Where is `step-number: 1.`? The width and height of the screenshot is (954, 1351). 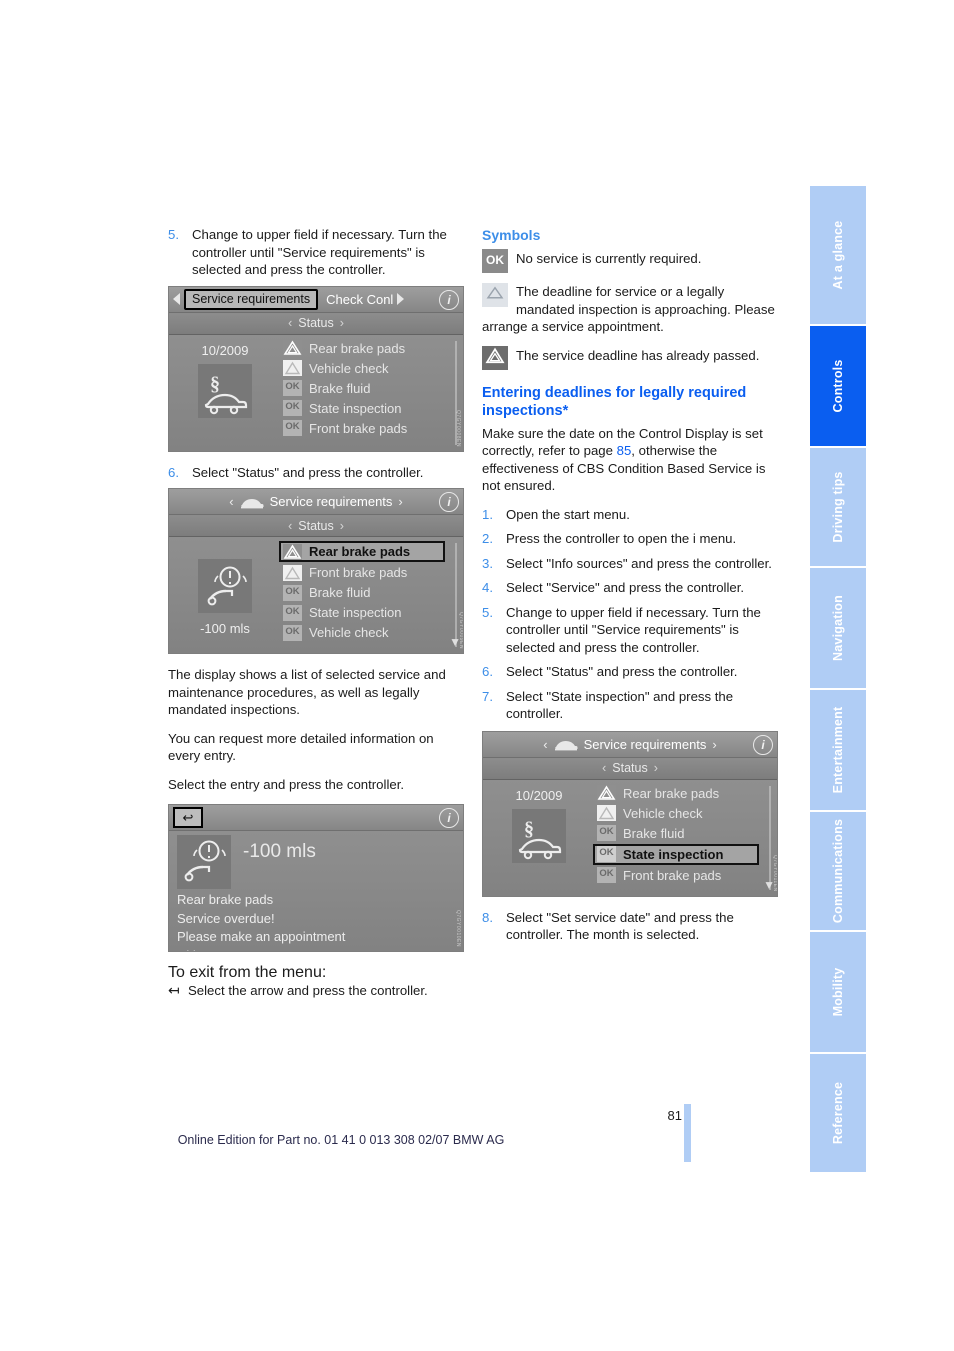
step-number: 1. is located at coordinates (487, 514).